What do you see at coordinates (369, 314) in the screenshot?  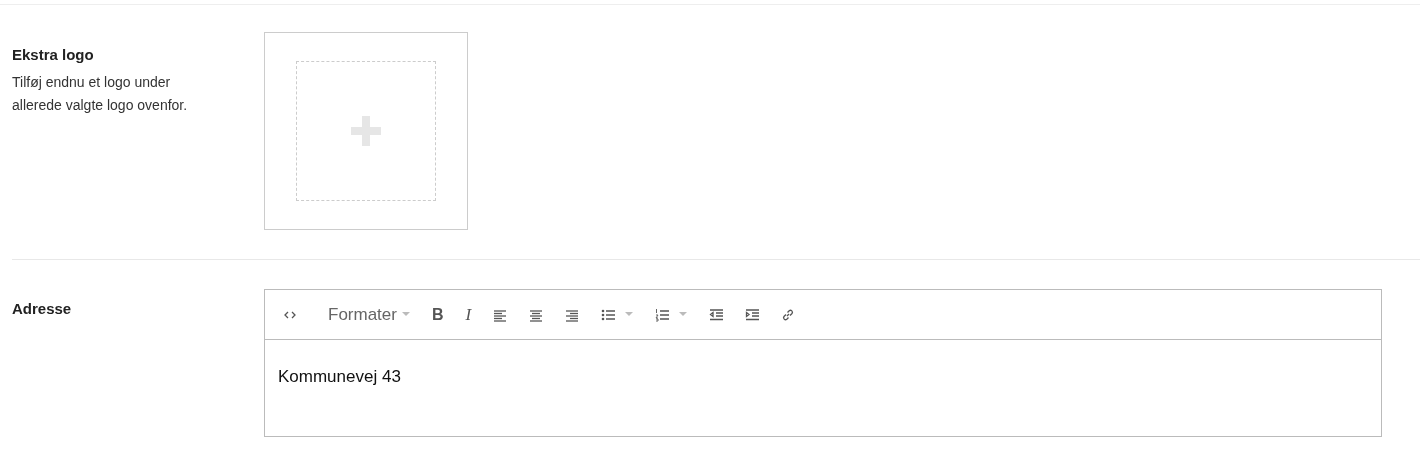 I see `format-dropdown: Formater` at bounding box center [369, 314].